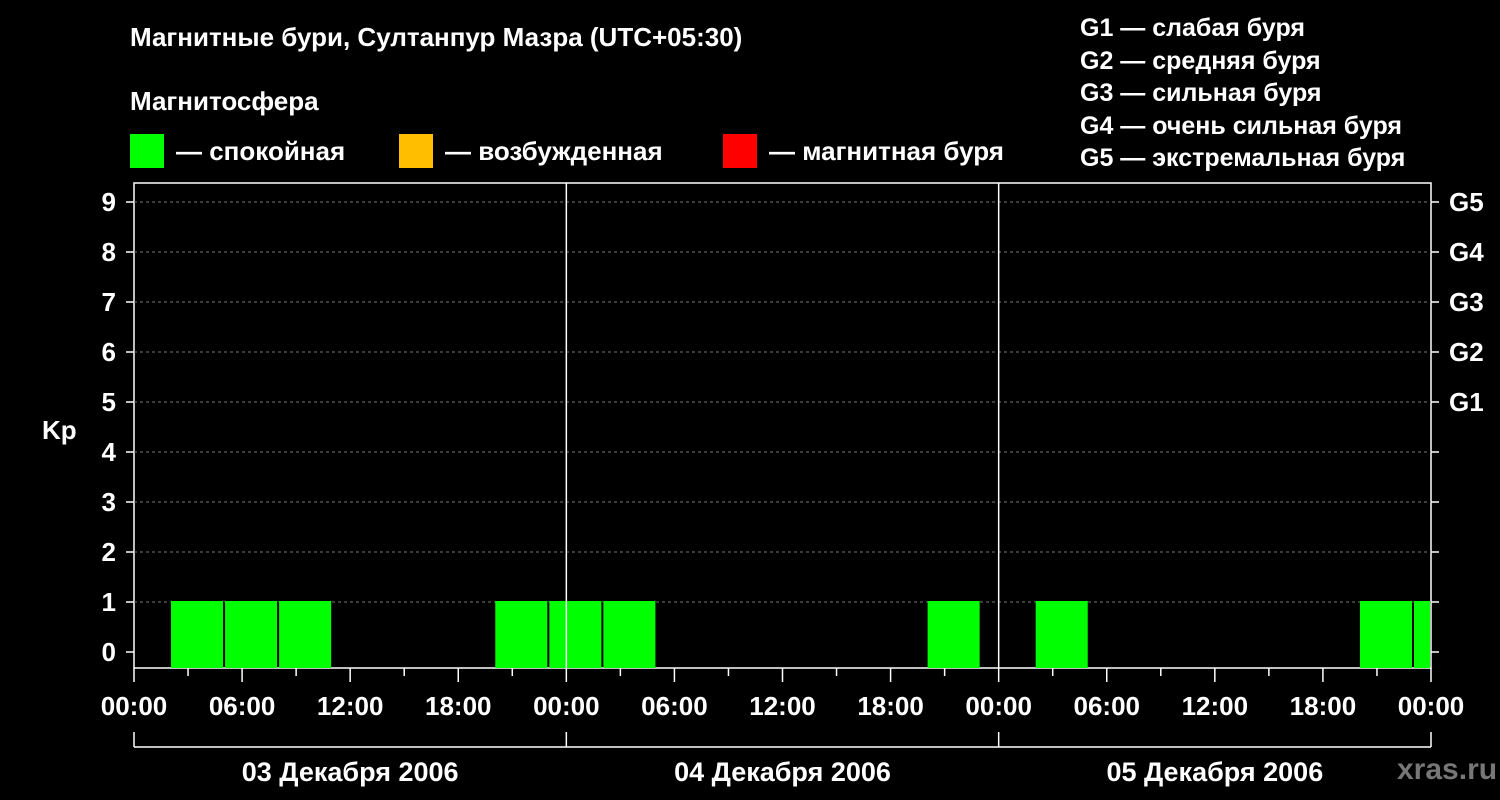 The image size is (1500, 800). Describe the element at coordinates (109, 402) in the screenshot. I see `y-tick-label: 5` at that location.